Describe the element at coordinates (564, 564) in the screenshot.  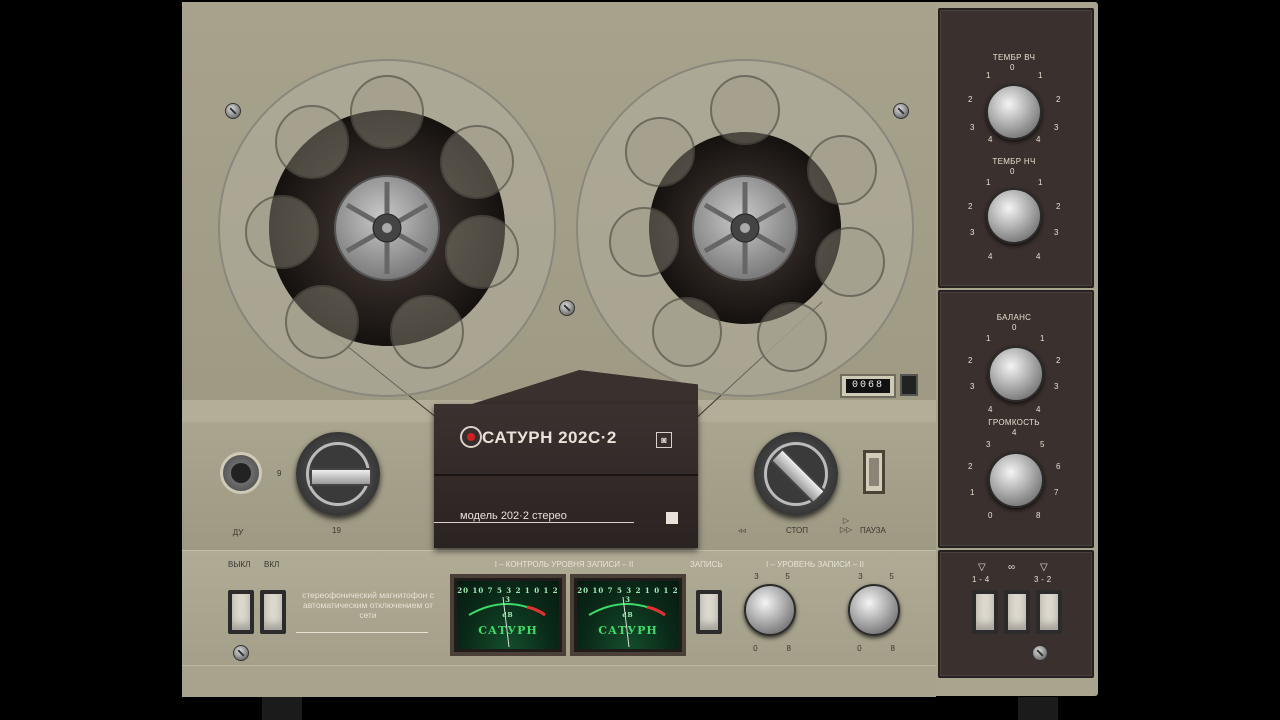
I see `rec-monitor-label: I – КОНТРОЛЬ УРОВНЯ ЗАПИСИ – II` at that location.